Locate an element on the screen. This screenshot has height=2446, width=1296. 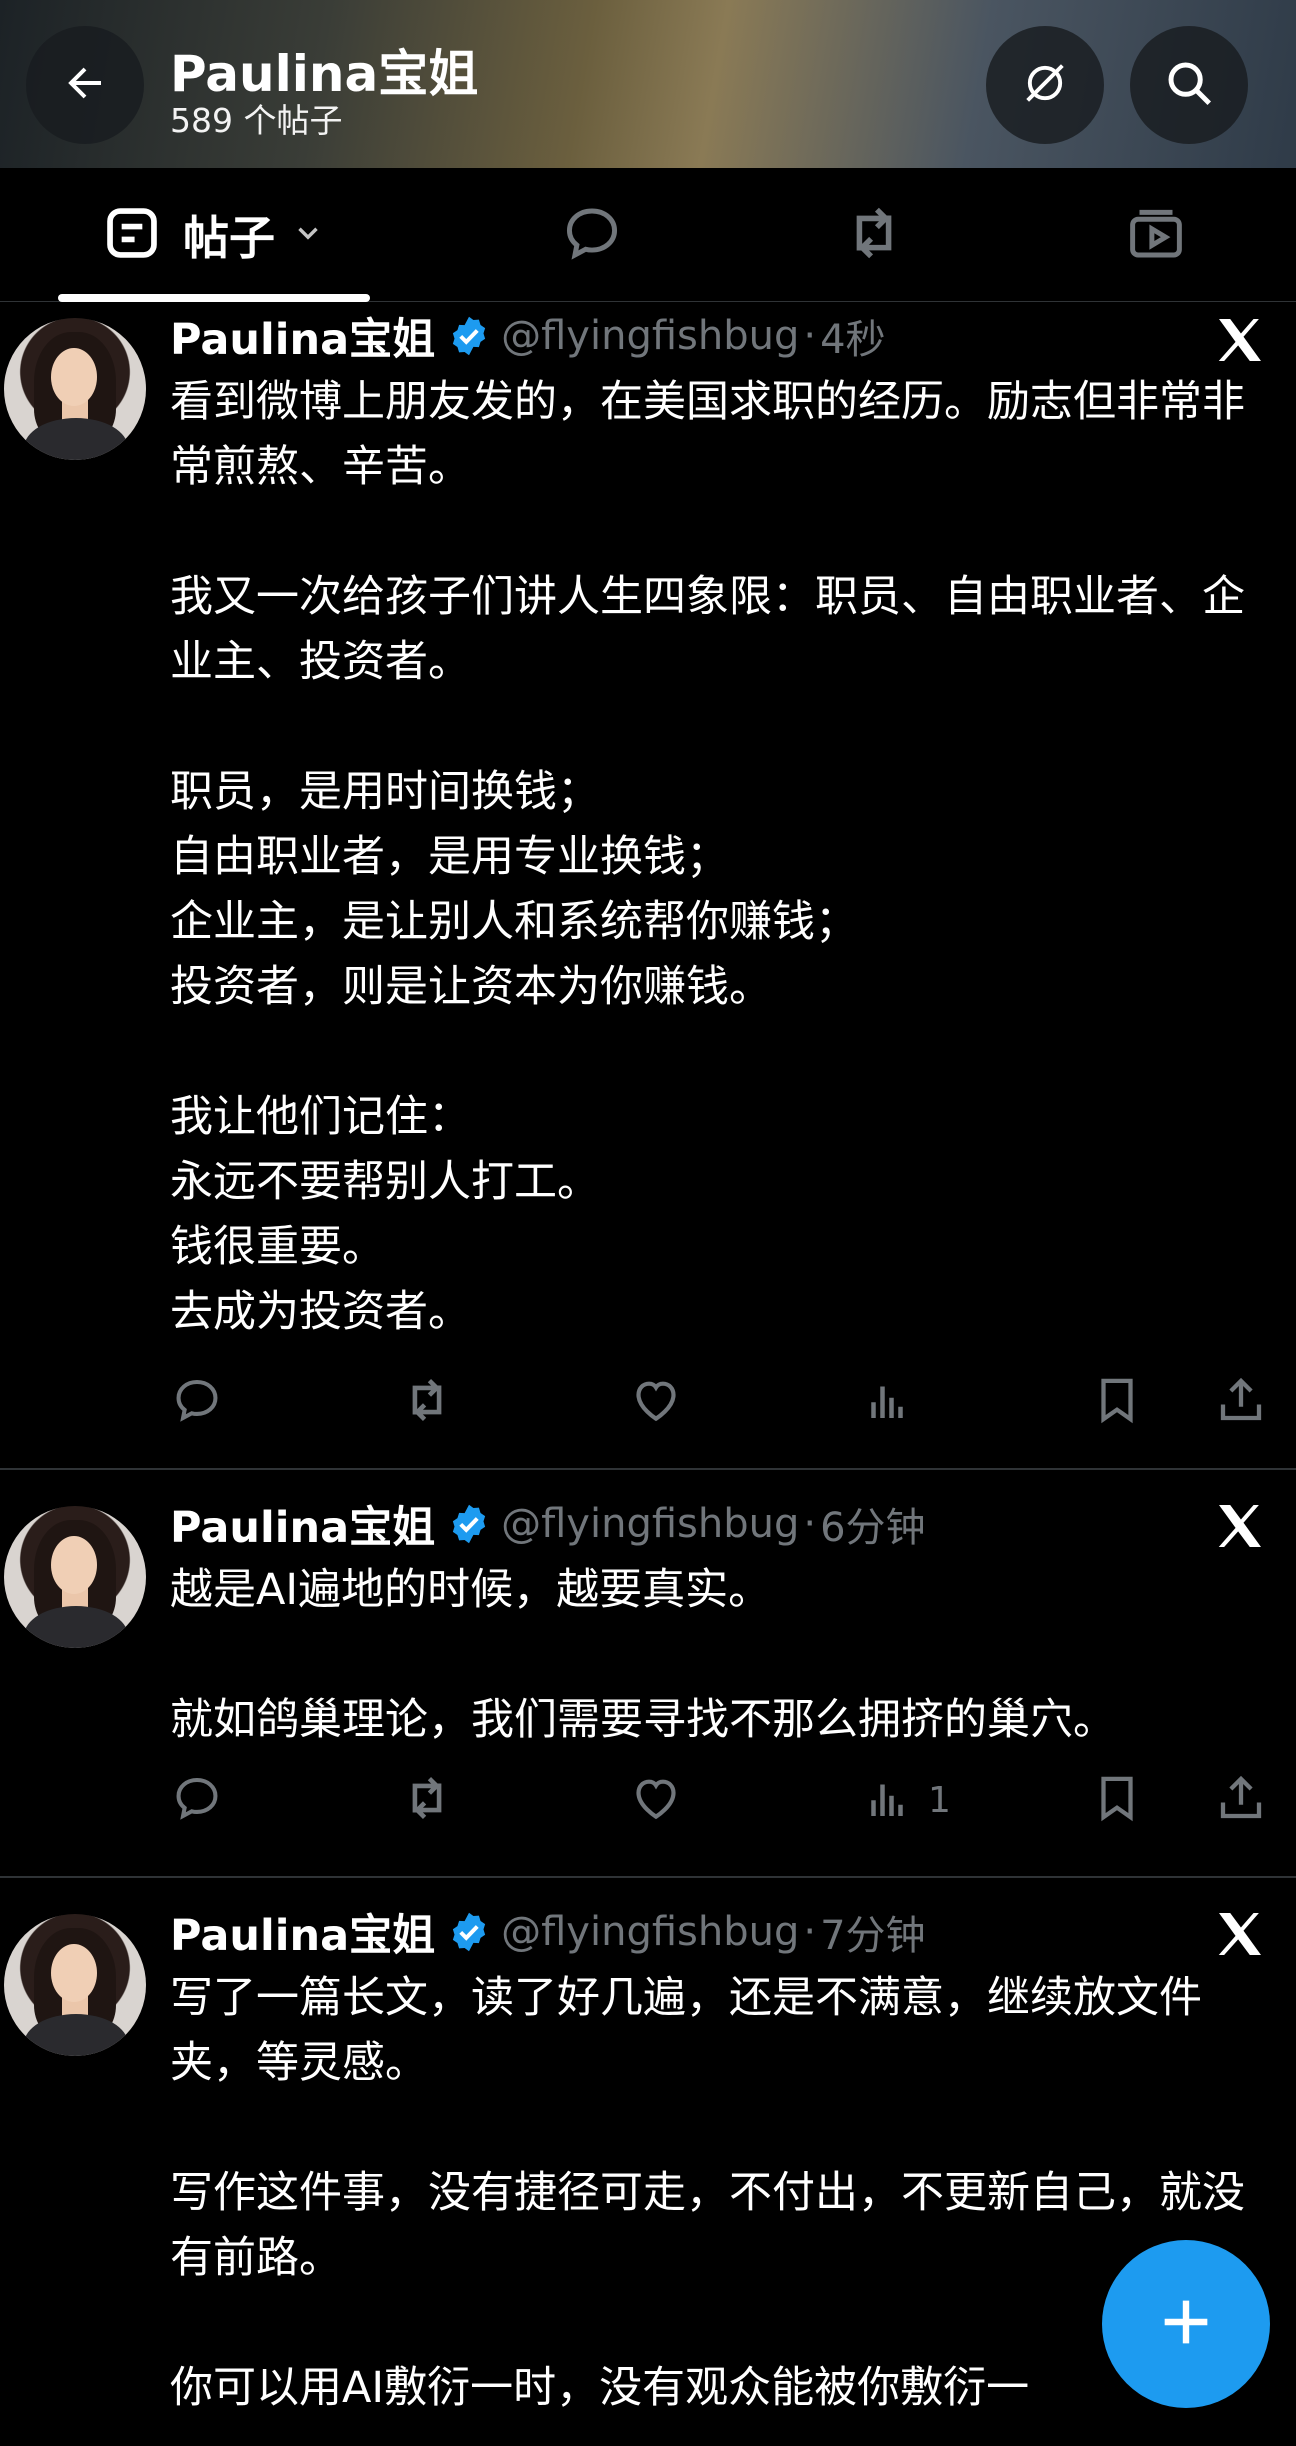
arrow-left-icon is located at coordinates (85, 85).